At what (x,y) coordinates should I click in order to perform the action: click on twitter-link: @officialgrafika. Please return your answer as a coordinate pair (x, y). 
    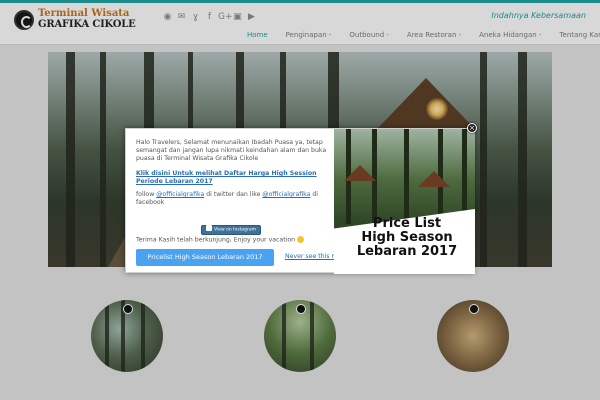
    Looking at the image, I should click on (180, 194).